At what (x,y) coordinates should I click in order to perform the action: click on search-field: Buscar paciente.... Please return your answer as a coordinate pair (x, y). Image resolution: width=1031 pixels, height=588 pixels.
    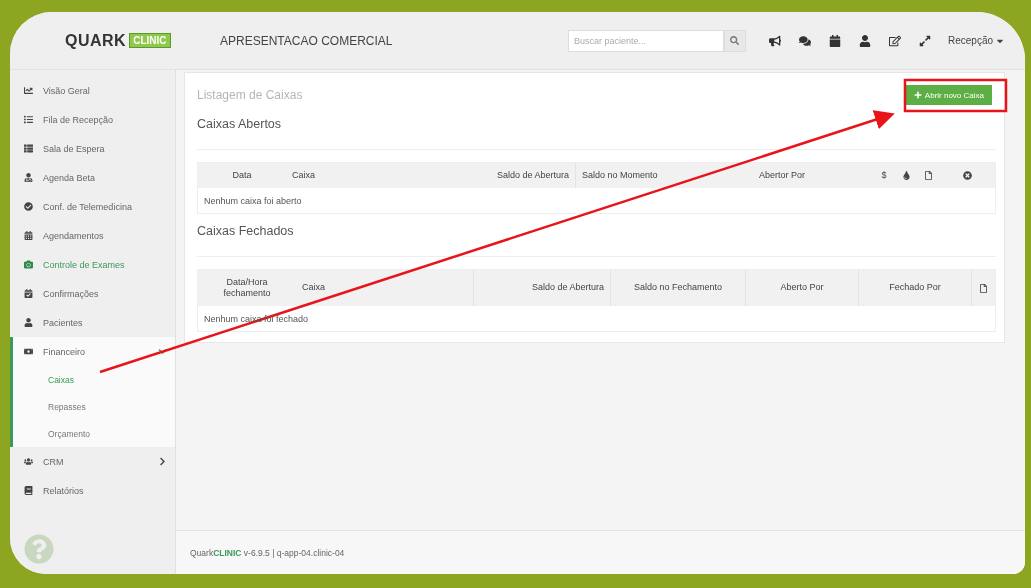
    Looking at the image, I should click on (645, 40).